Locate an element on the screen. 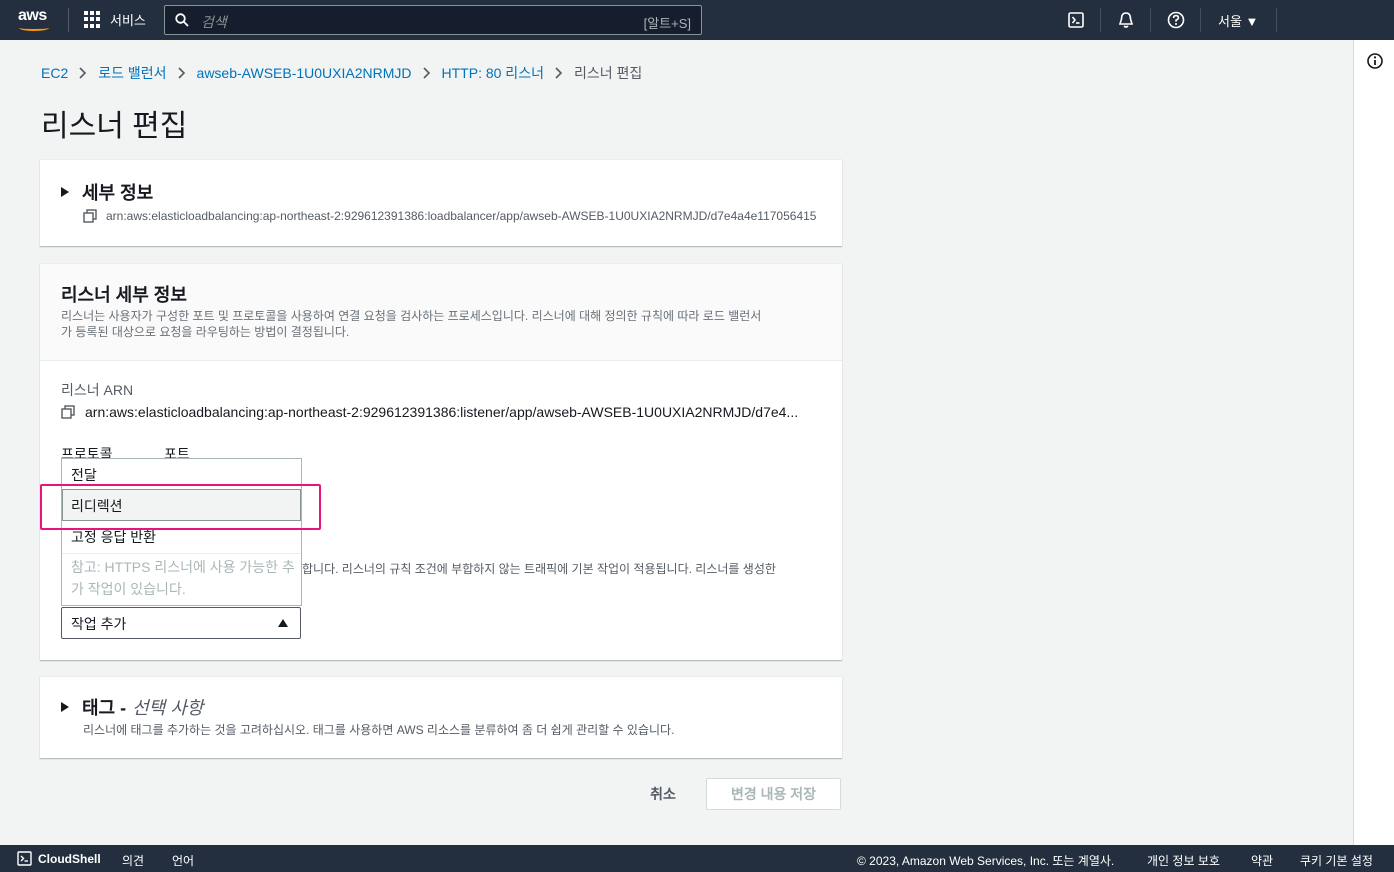 Image resolution: width=1394 pixels, height=872 pixels. cancel-button: 취소 is located at coordinates (663, 794).